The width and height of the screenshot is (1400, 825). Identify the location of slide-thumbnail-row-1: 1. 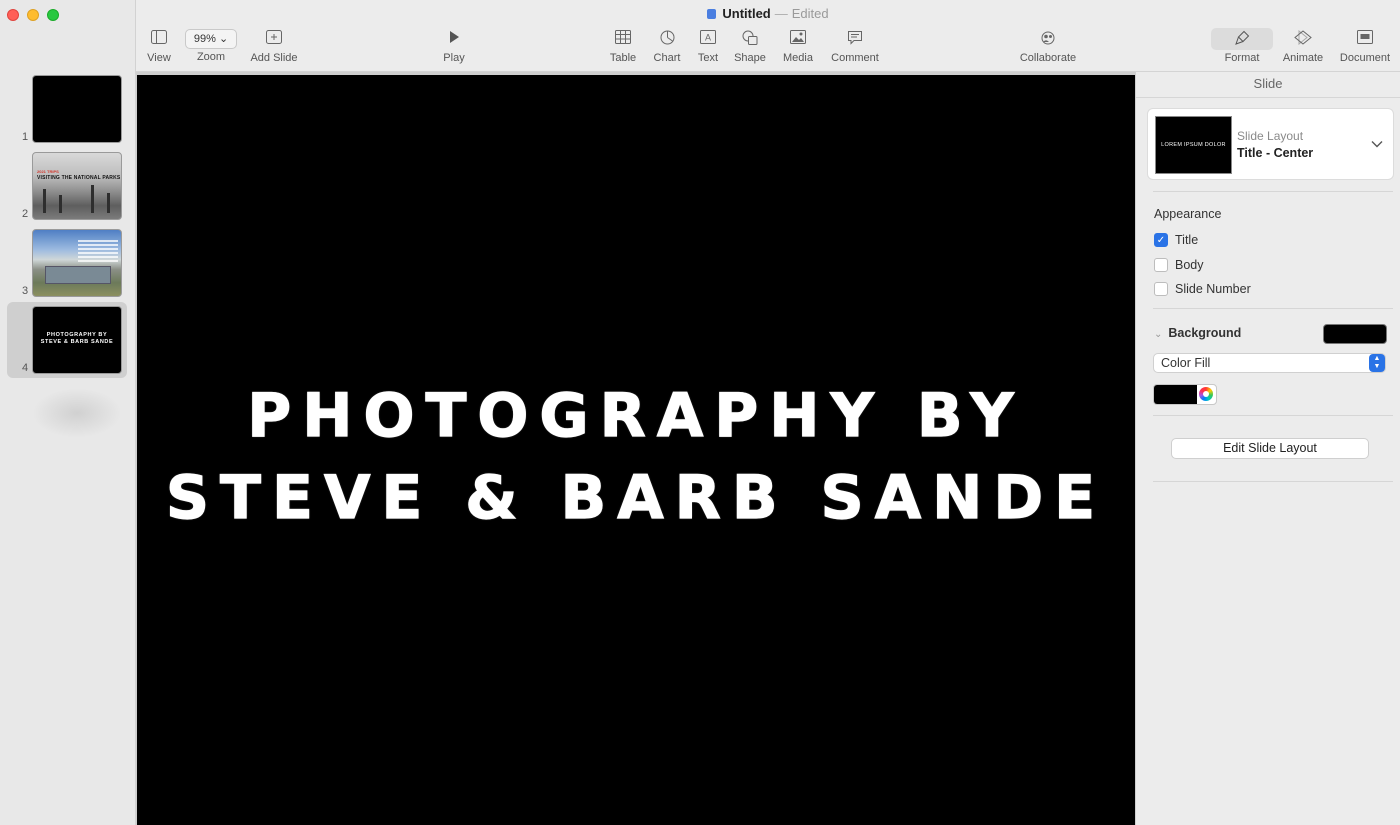
(68, 113).